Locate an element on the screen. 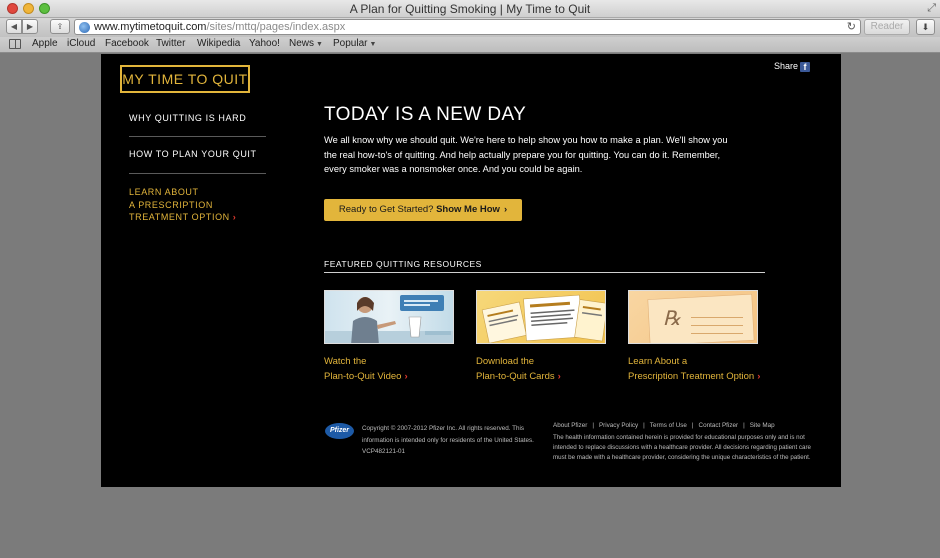 Image resolution: width=940 pixels, height=558 pixels. footer-link-contact-pfizer: Contact Pfizer is located at coordinates (719, 425).